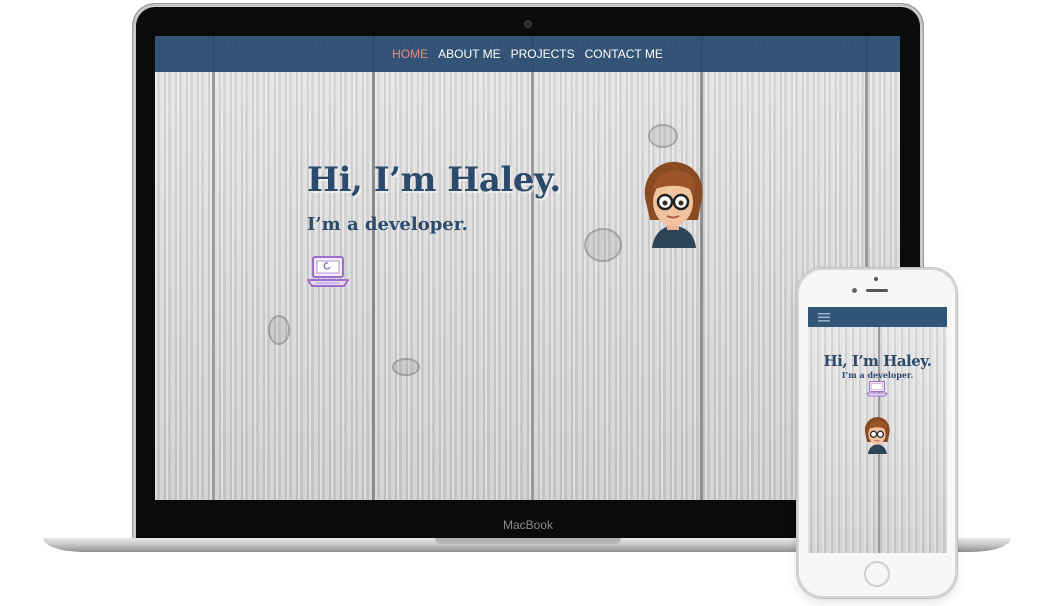  What do you see at coordinates (877, 574) in the screenshot?
I see `phone-home-button` at bounding box center [877, 574].